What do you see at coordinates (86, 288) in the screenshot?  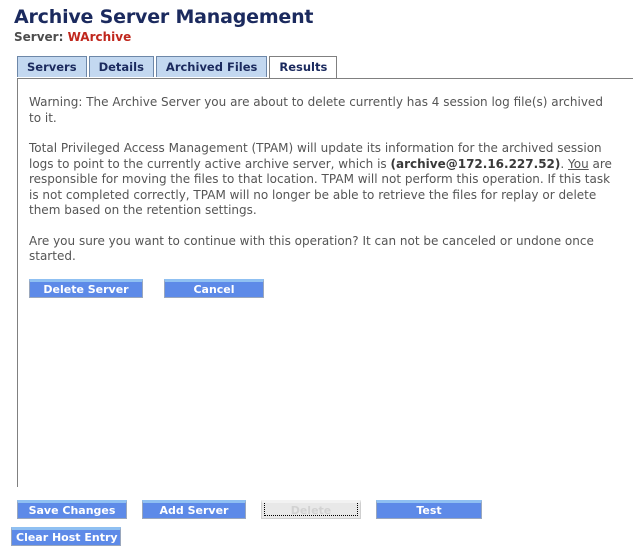 I see `delete-server-button: Delete Server` at bounding box center [86, 288].